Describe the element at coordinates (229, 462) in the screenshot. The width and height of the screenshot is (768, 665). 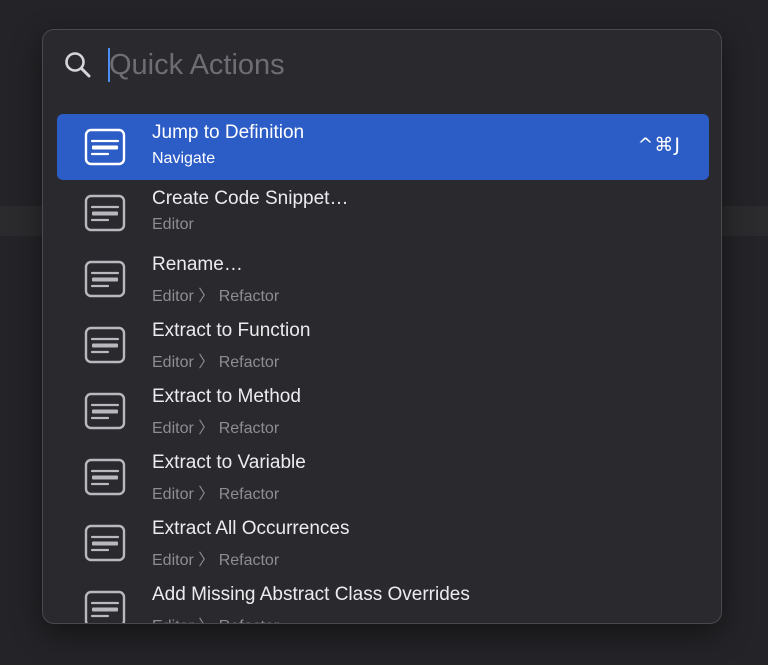
I see `action-title: Extract to Variable` at that location.